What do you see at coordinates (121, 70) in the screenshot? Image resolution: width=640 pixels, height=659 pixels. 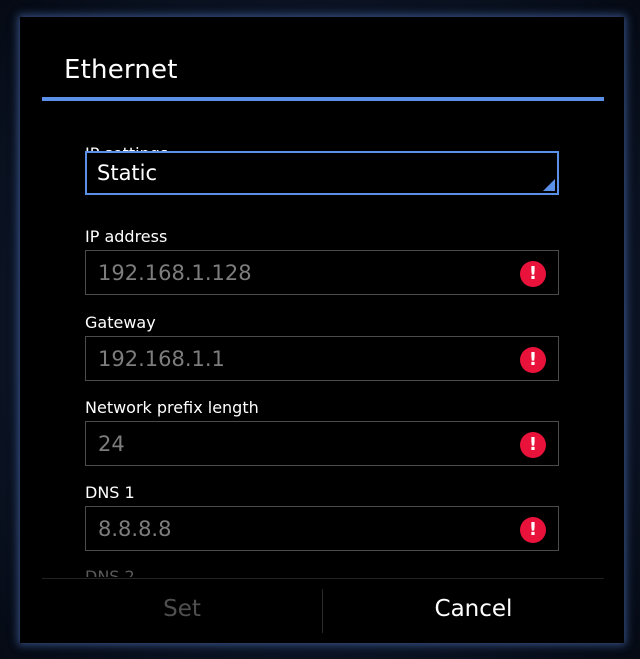 I see `dialog-title: Ethernet` at bounding box center [121, 70].